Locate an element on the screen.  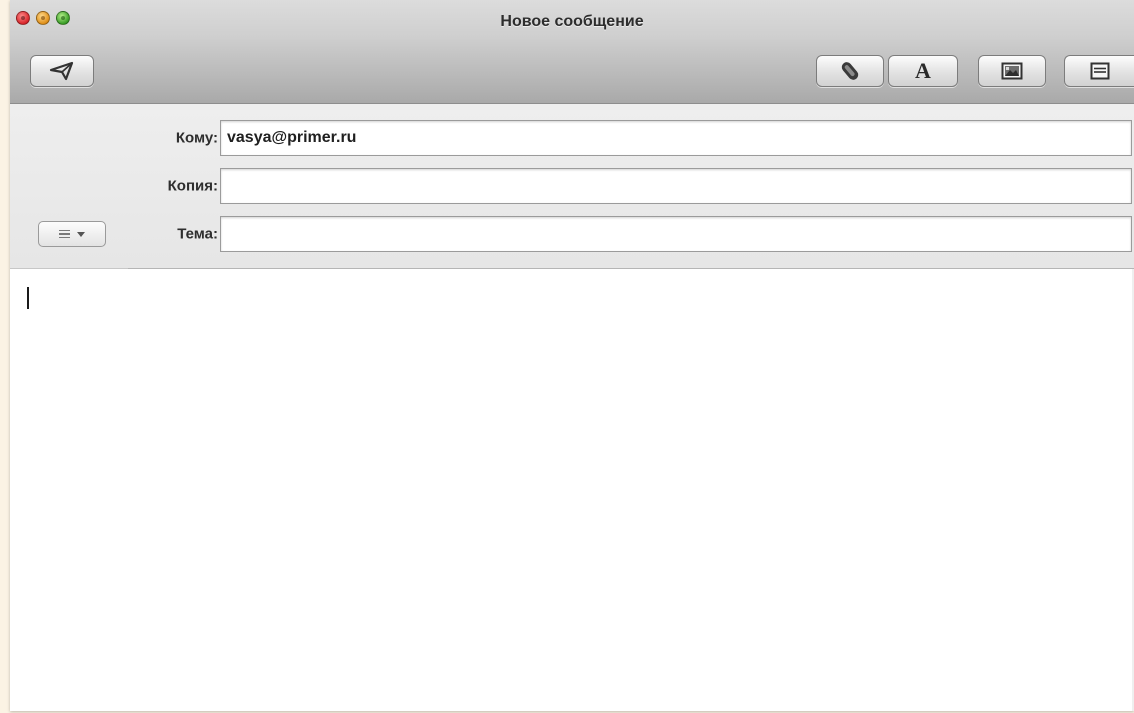
window-title: Новое сообщение is located at coordinates (572, 21).